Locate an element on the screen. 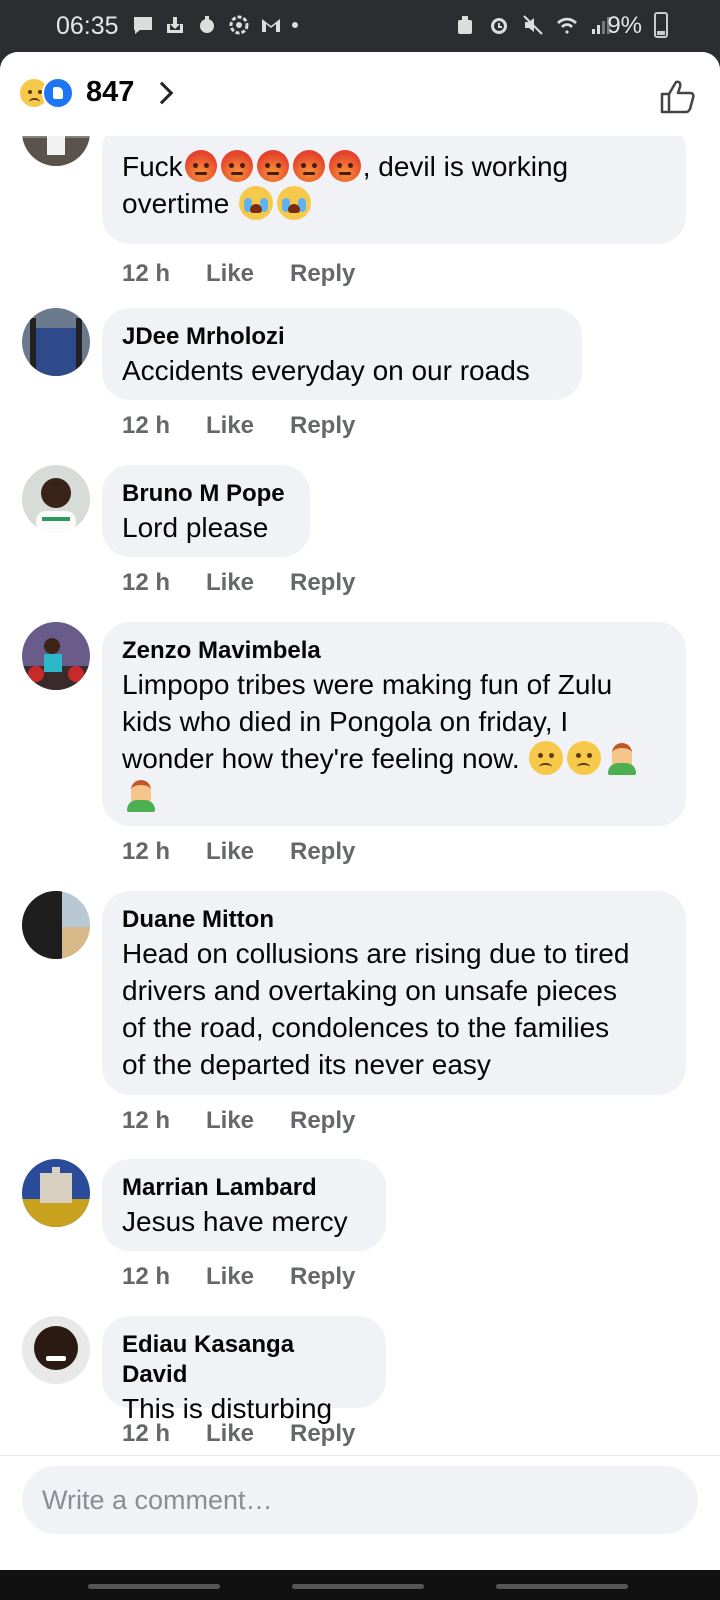  reaction-count: 847 is located at coordinates (110, 92).